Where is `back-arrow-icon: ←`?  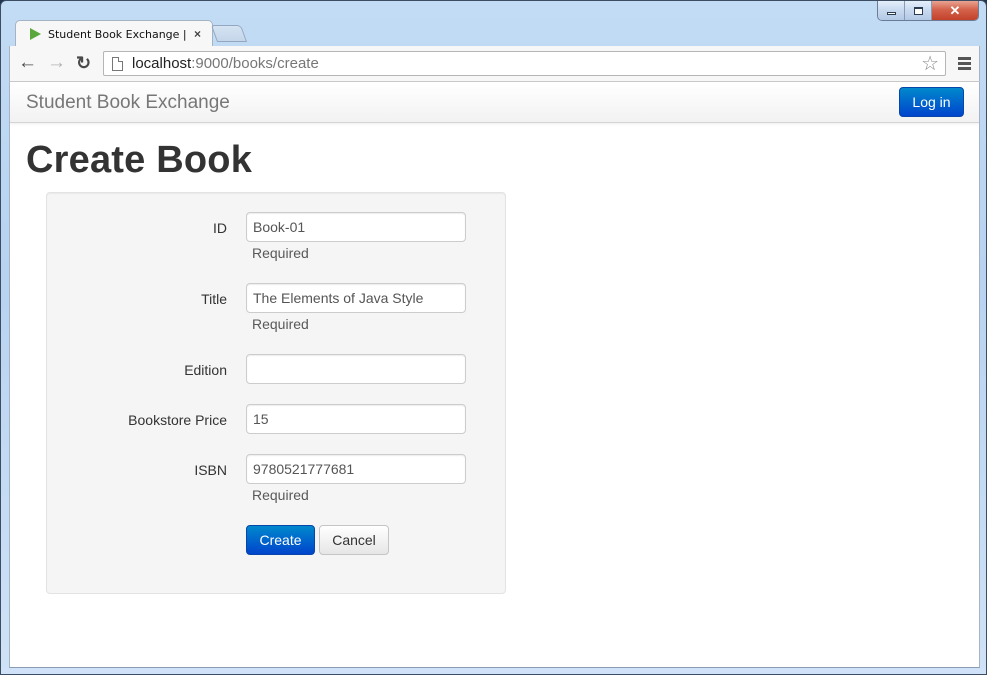 back-arrow-icon: ← is located at coordinates (27, 63).